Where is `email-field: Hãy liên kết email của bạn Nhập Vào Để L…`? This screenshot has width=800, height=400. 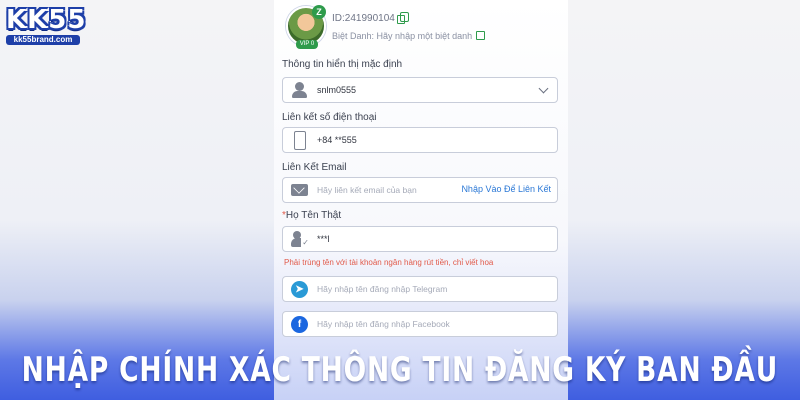
email-field: Hãy liên kết email của bạn Nhập Vào Để L… is located at coordinates (420, 190).